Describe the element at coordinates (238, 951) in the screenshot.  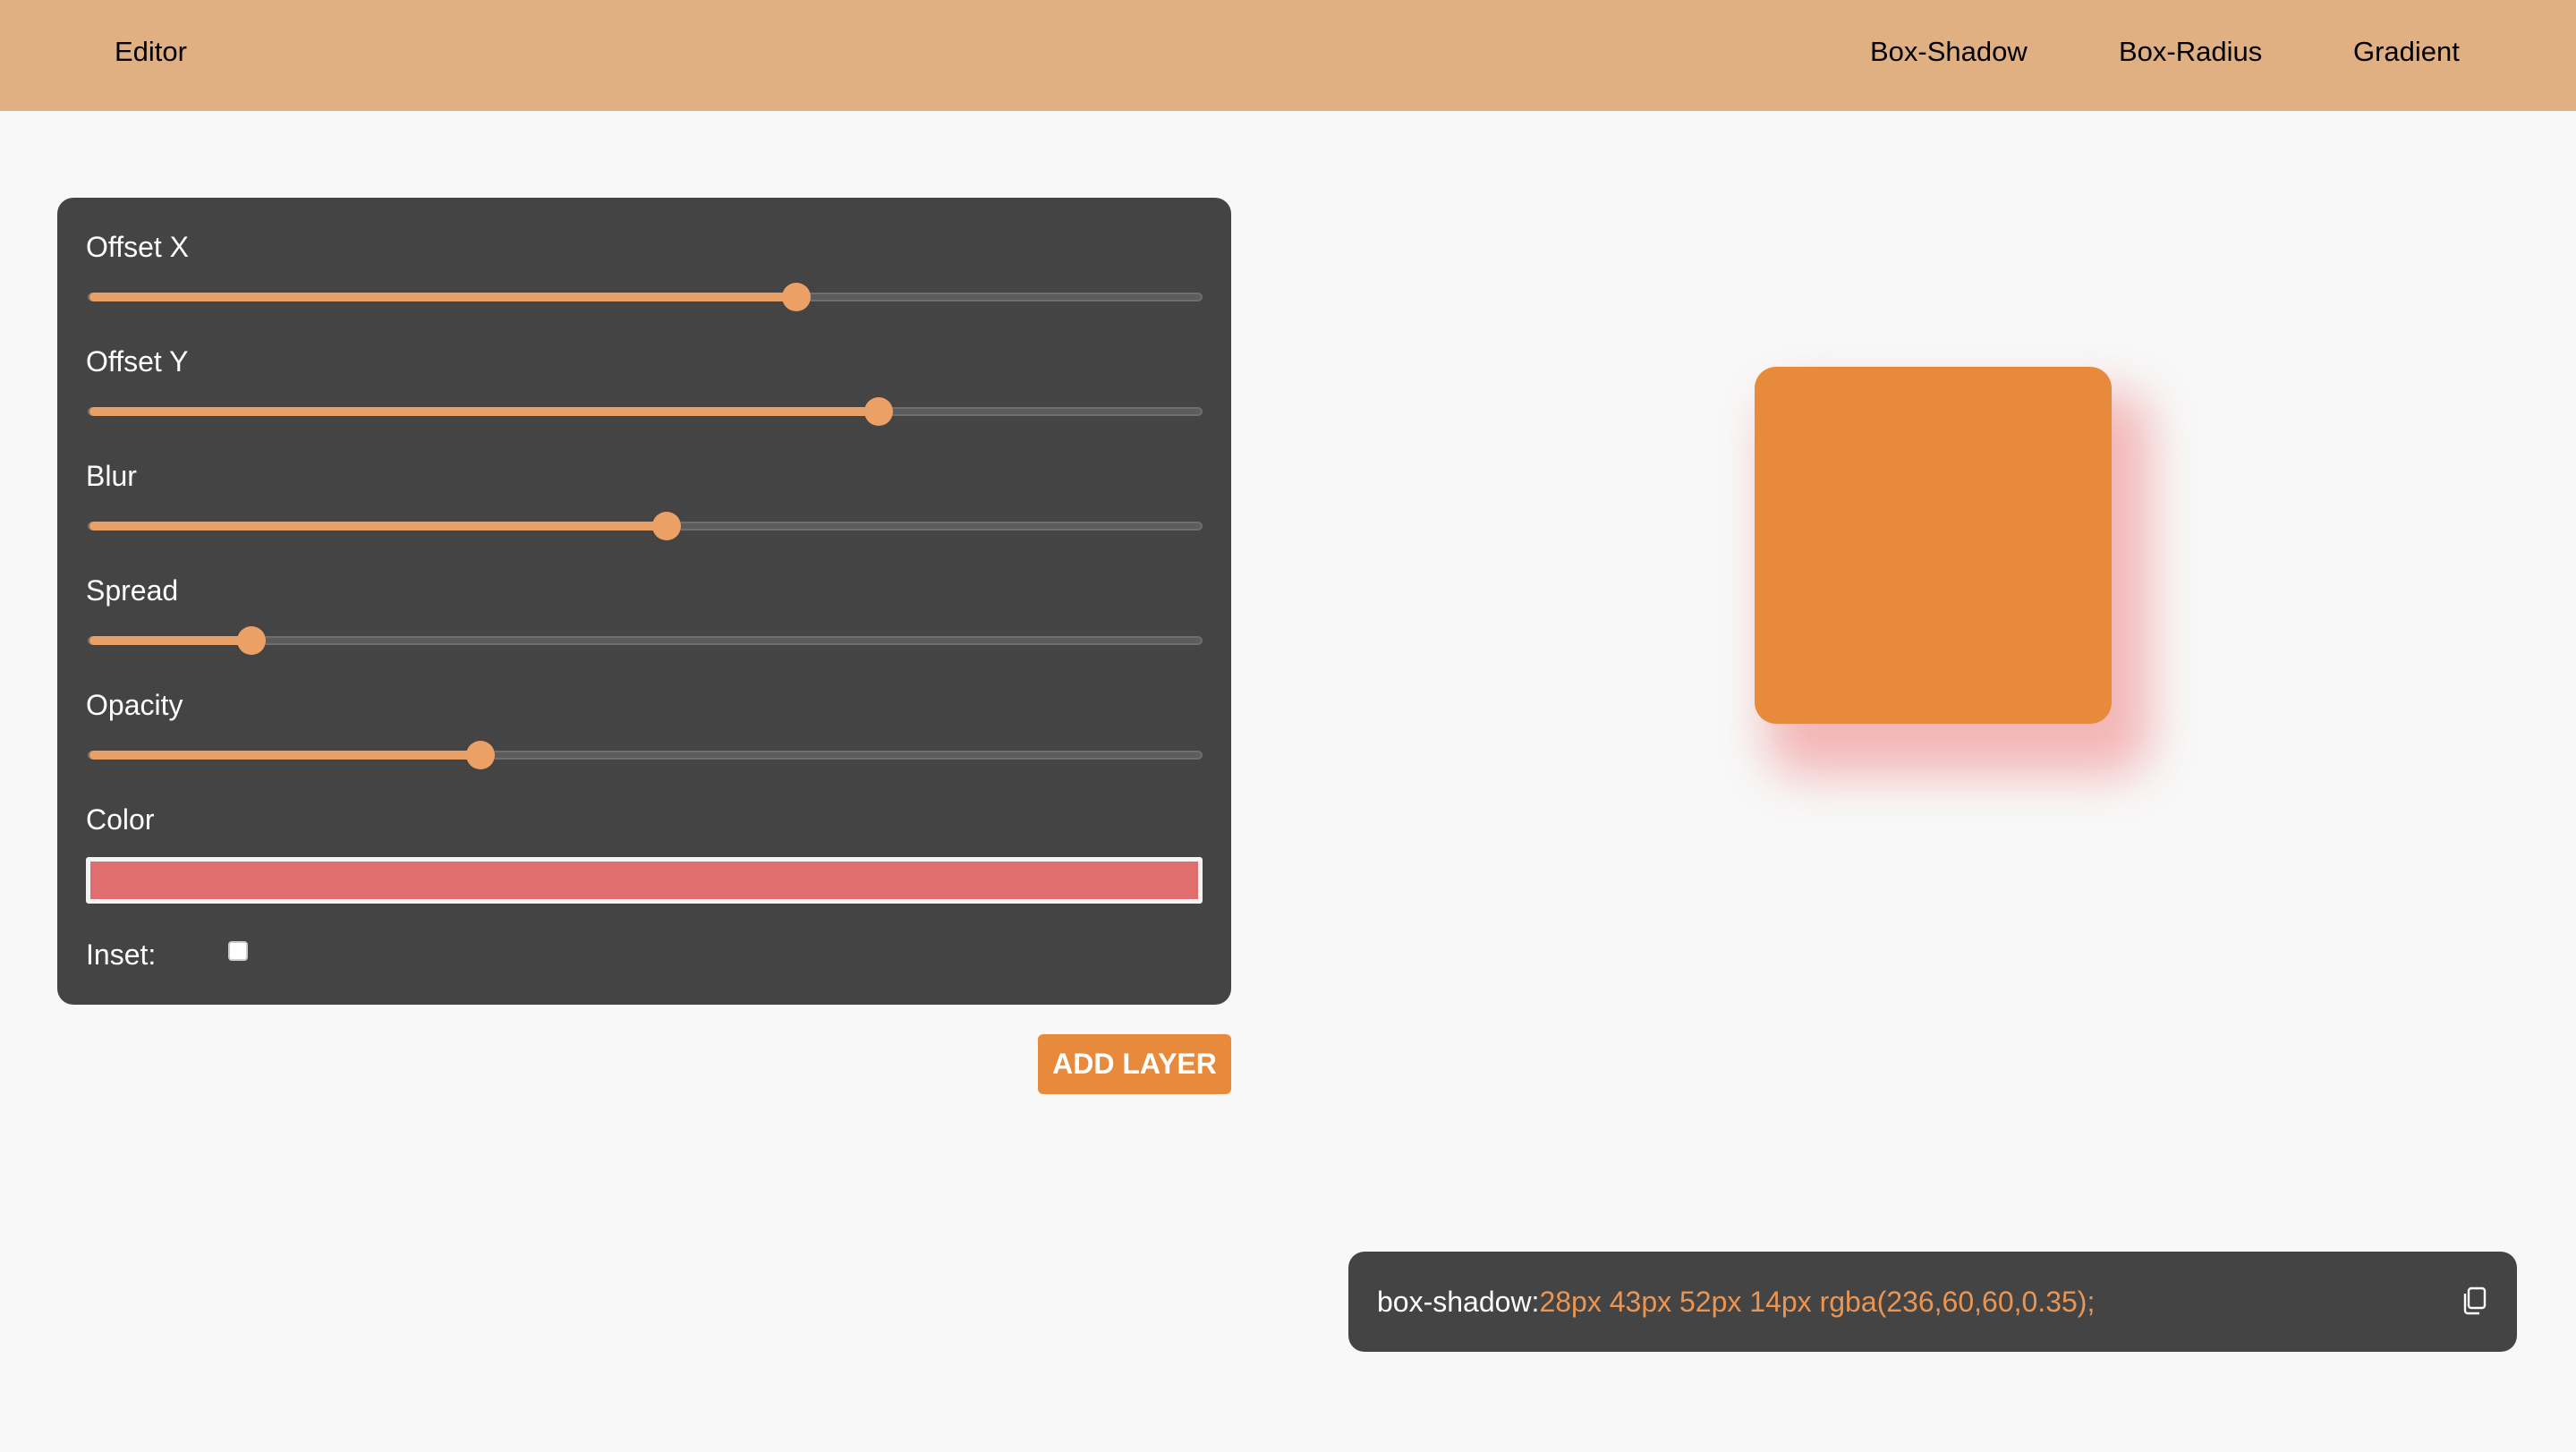
I see `inset-checkbox` at that location.